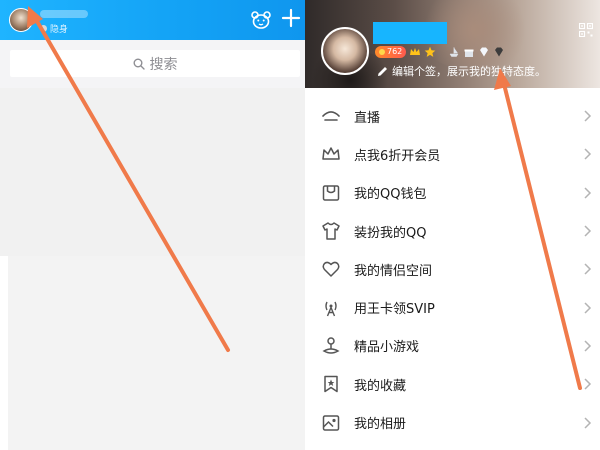 The height and width of the screenshot is (450, 600). What do you see at coordinates (430, 51) in the screenshot?
I see `star-badge-icon` at bounding box center [430, 51].